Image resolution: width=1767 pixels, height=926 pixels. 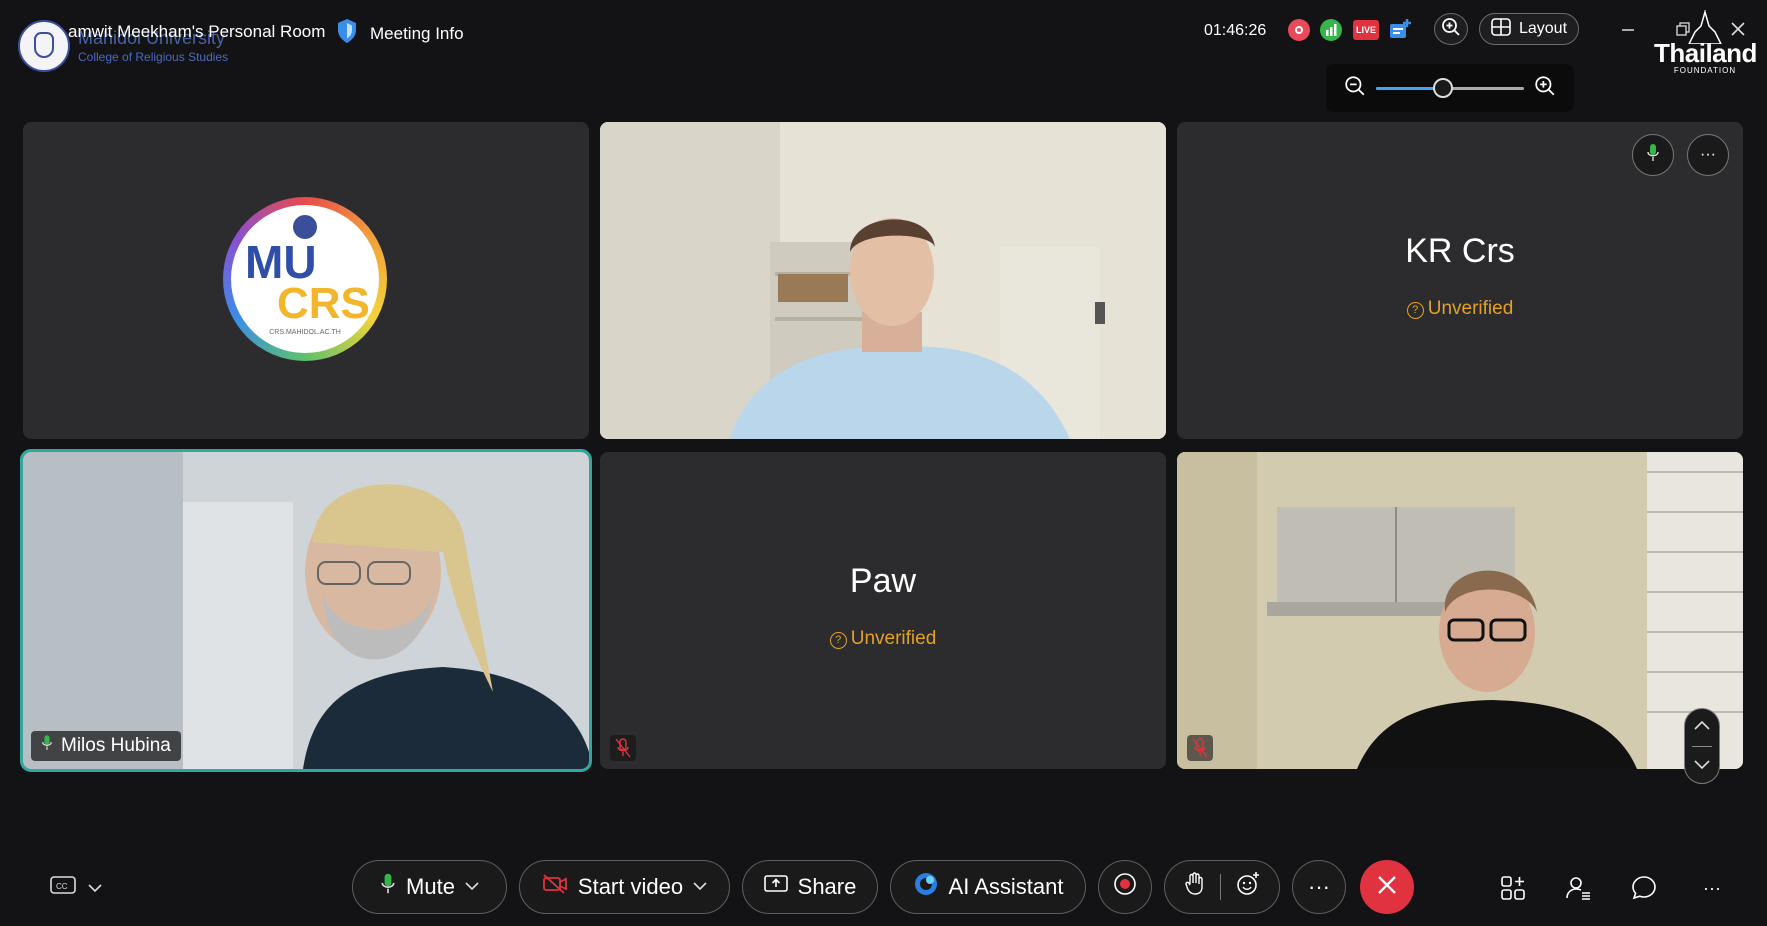 I want to click on university-subtitle: College of Religious Studies, so click(x=153, y=57).